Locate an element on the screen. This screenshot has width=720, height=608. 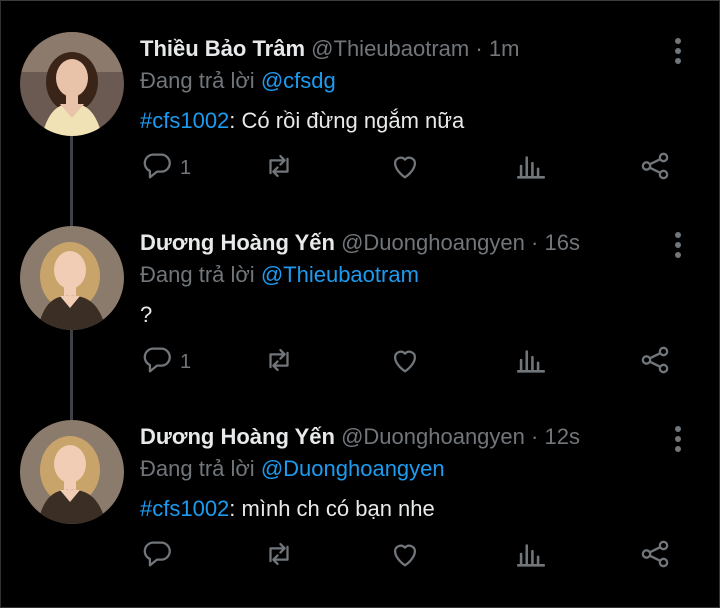
replying-to: Đang trả lời @cfsdg is located at coordinates (238, 81).